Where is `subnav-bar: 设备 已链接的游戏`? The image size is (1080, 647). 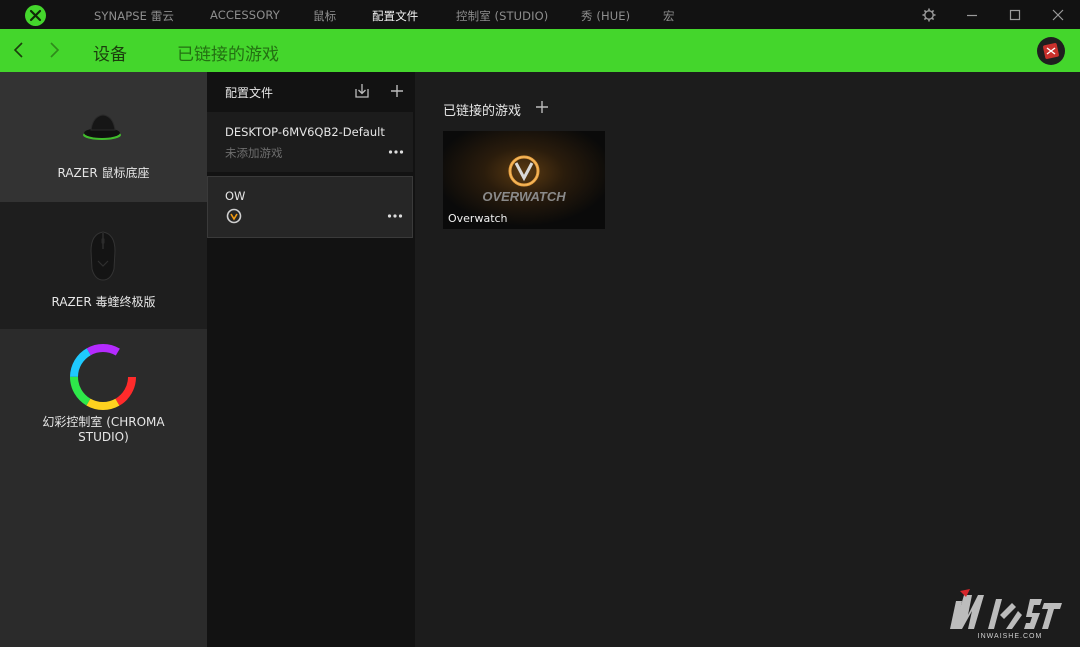
subnav-bar: 设备 已链接的游戏 is located at coordinates (540, 50).